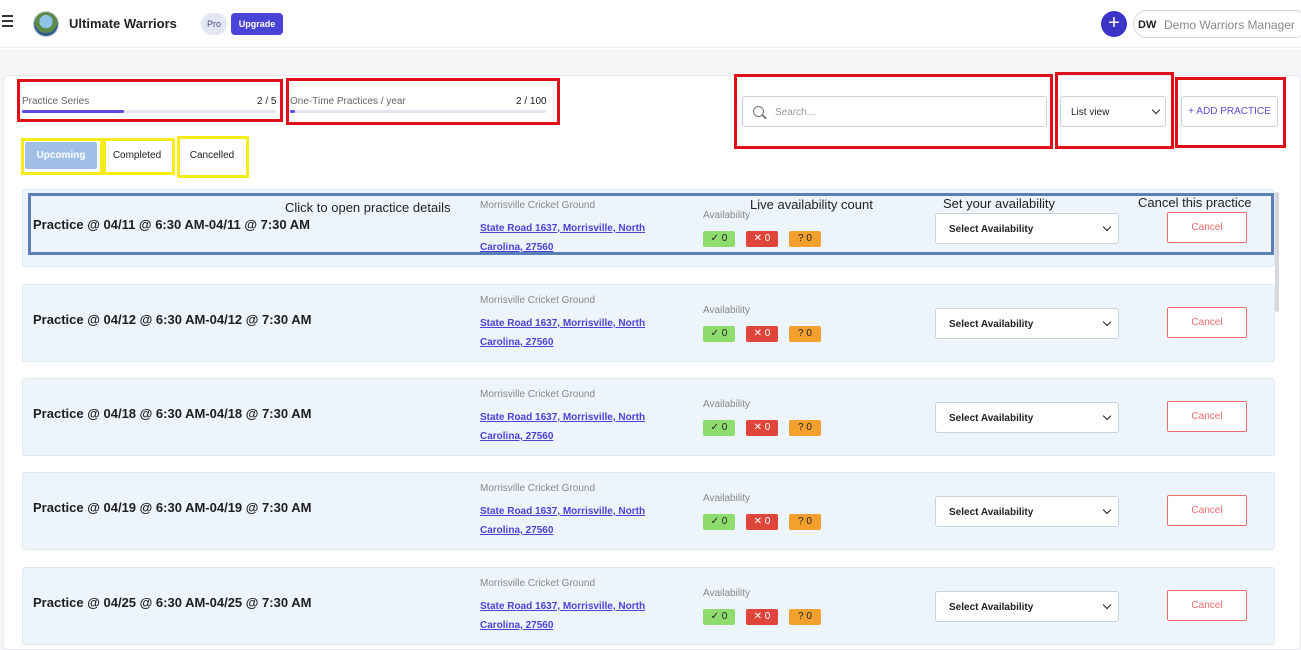 This screenshot has height=650, width=1301. Describe the element at coordinates (423, 101) in the screenshot. I see `highlight-one-time-practices` at that location.